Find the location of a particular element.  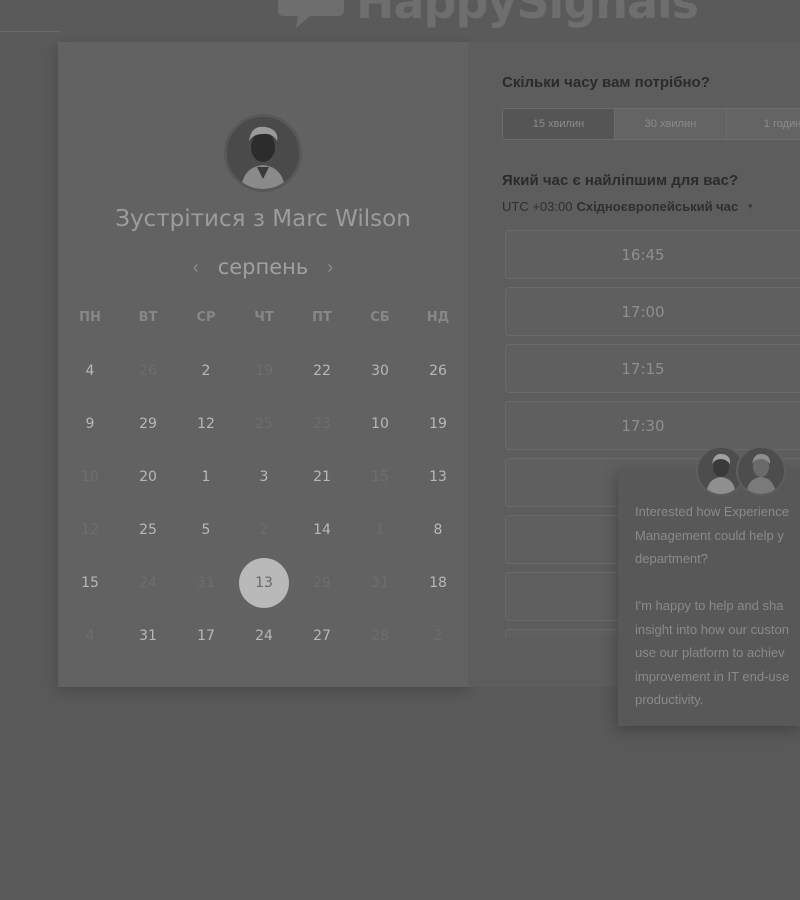

weekday-label: ВТ is located at coordinates (148, 317).